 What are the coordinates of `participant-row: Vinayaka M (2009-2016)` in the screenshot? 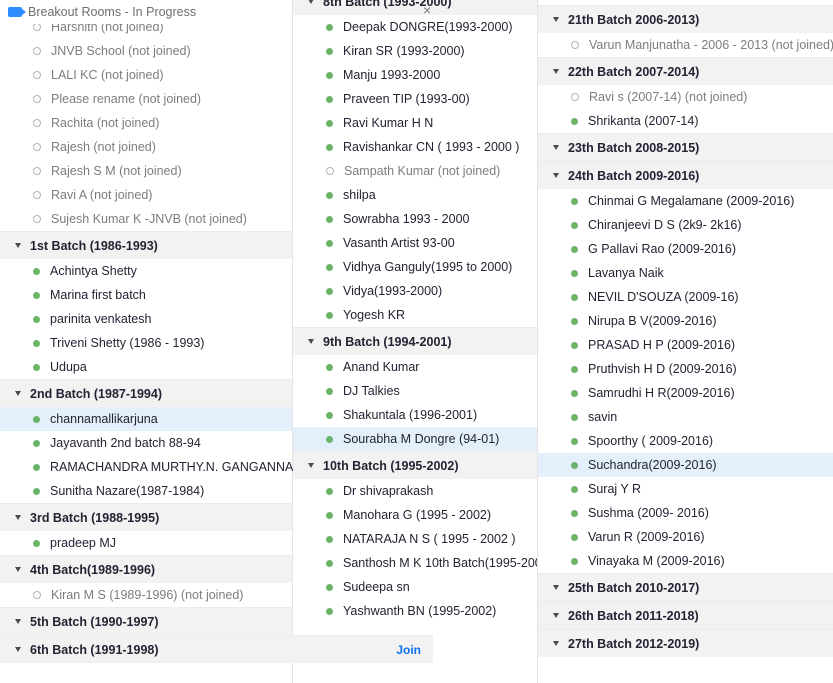 It's located at (685, 561).